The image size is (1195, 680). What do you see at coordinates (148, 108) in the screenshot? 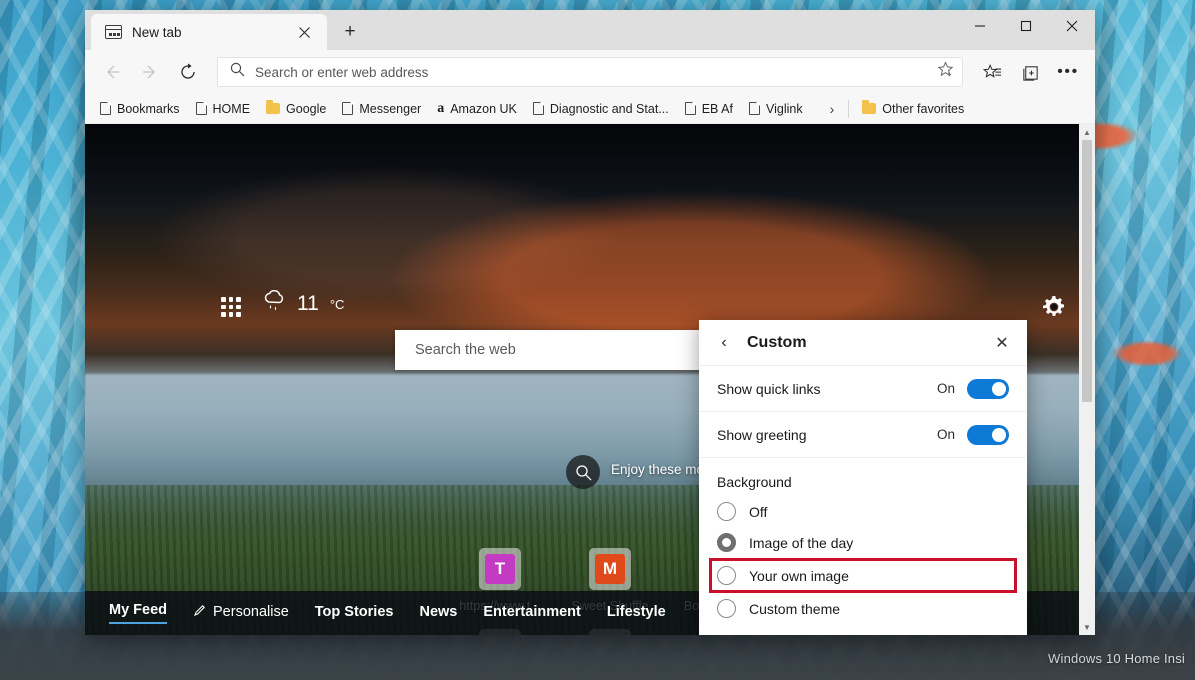
I see `favorite-label: Bookmarks` at bounding box center [148, 108].